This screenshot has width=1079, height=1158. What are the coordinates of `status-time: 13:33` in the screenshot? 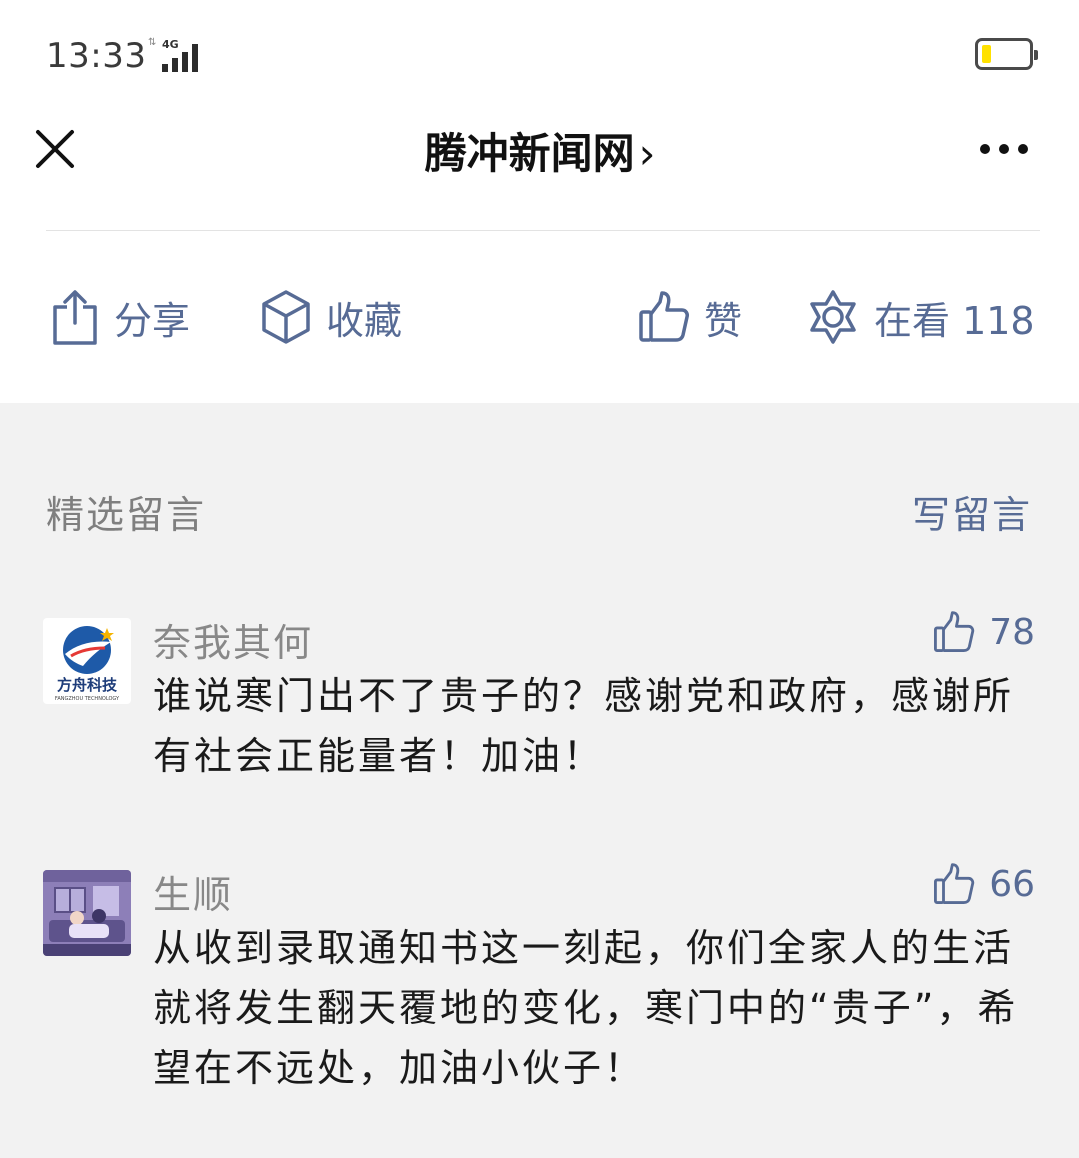 It's located at (96, 56).